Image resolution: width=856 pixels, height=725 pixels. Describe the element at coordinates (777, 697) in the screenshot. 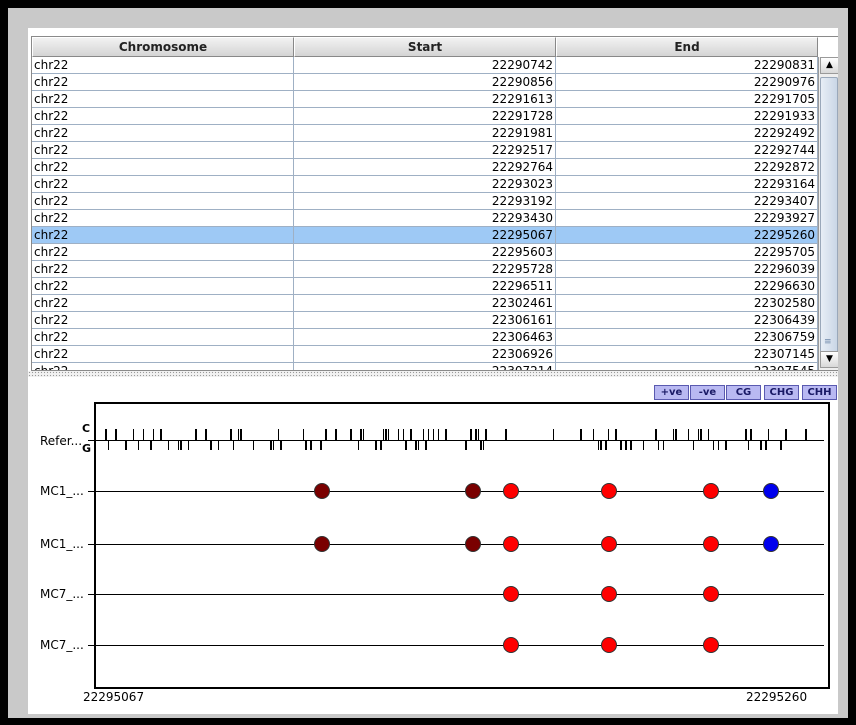

I see `axis-end-label: 22295260` at that location.